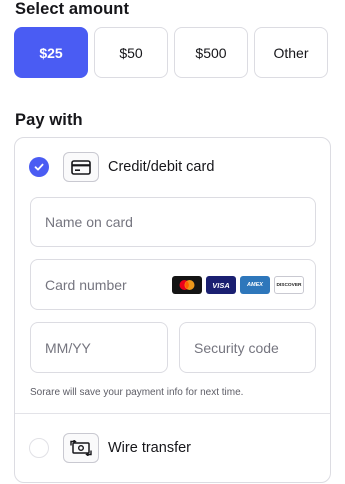 The image size is (345, 484). Describe the element at coordinates (173, 222) in the screenshot. I see `name-on-card-input` at that location.